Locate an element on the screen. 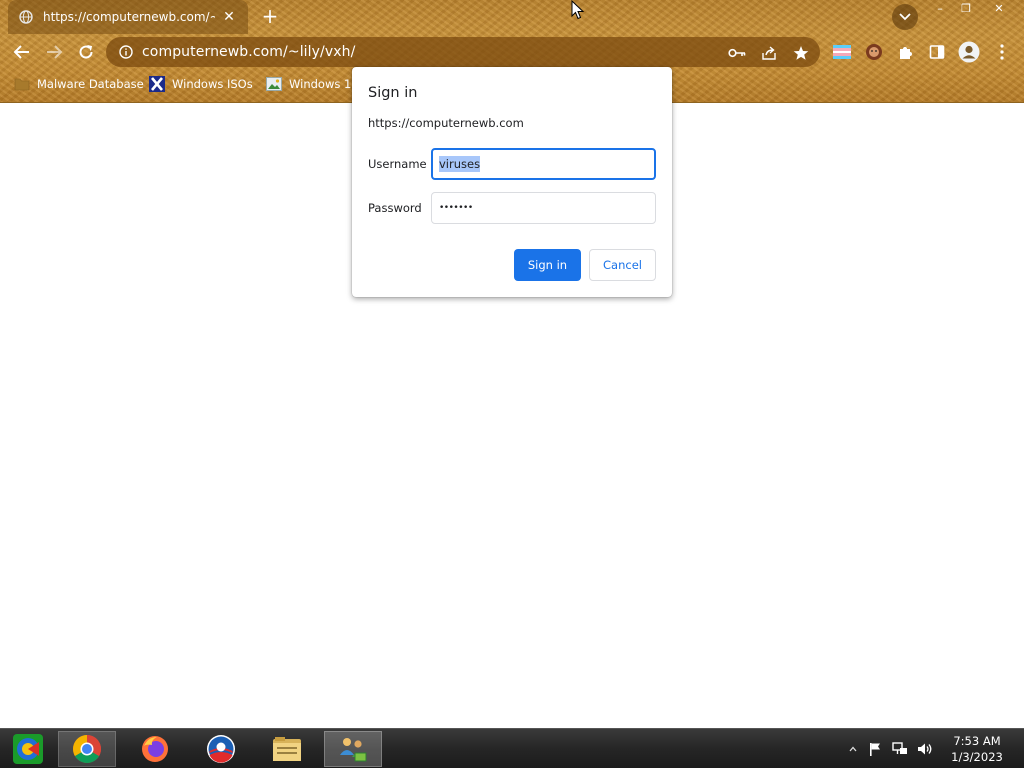  browser-tab: https://computernewb.com/~lily/ ✕ is located at coordinates (128, 17).